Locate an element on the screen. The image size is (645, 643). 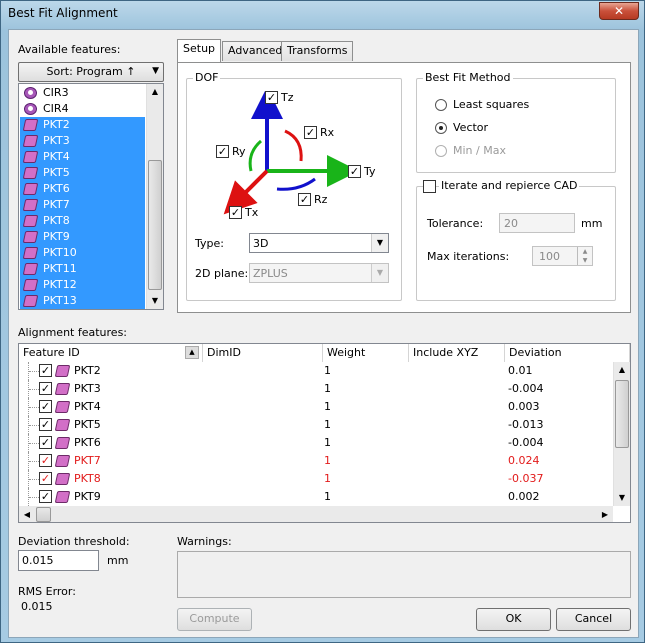
ry-checkbox: ✓ is located at coordinates (222, 151).